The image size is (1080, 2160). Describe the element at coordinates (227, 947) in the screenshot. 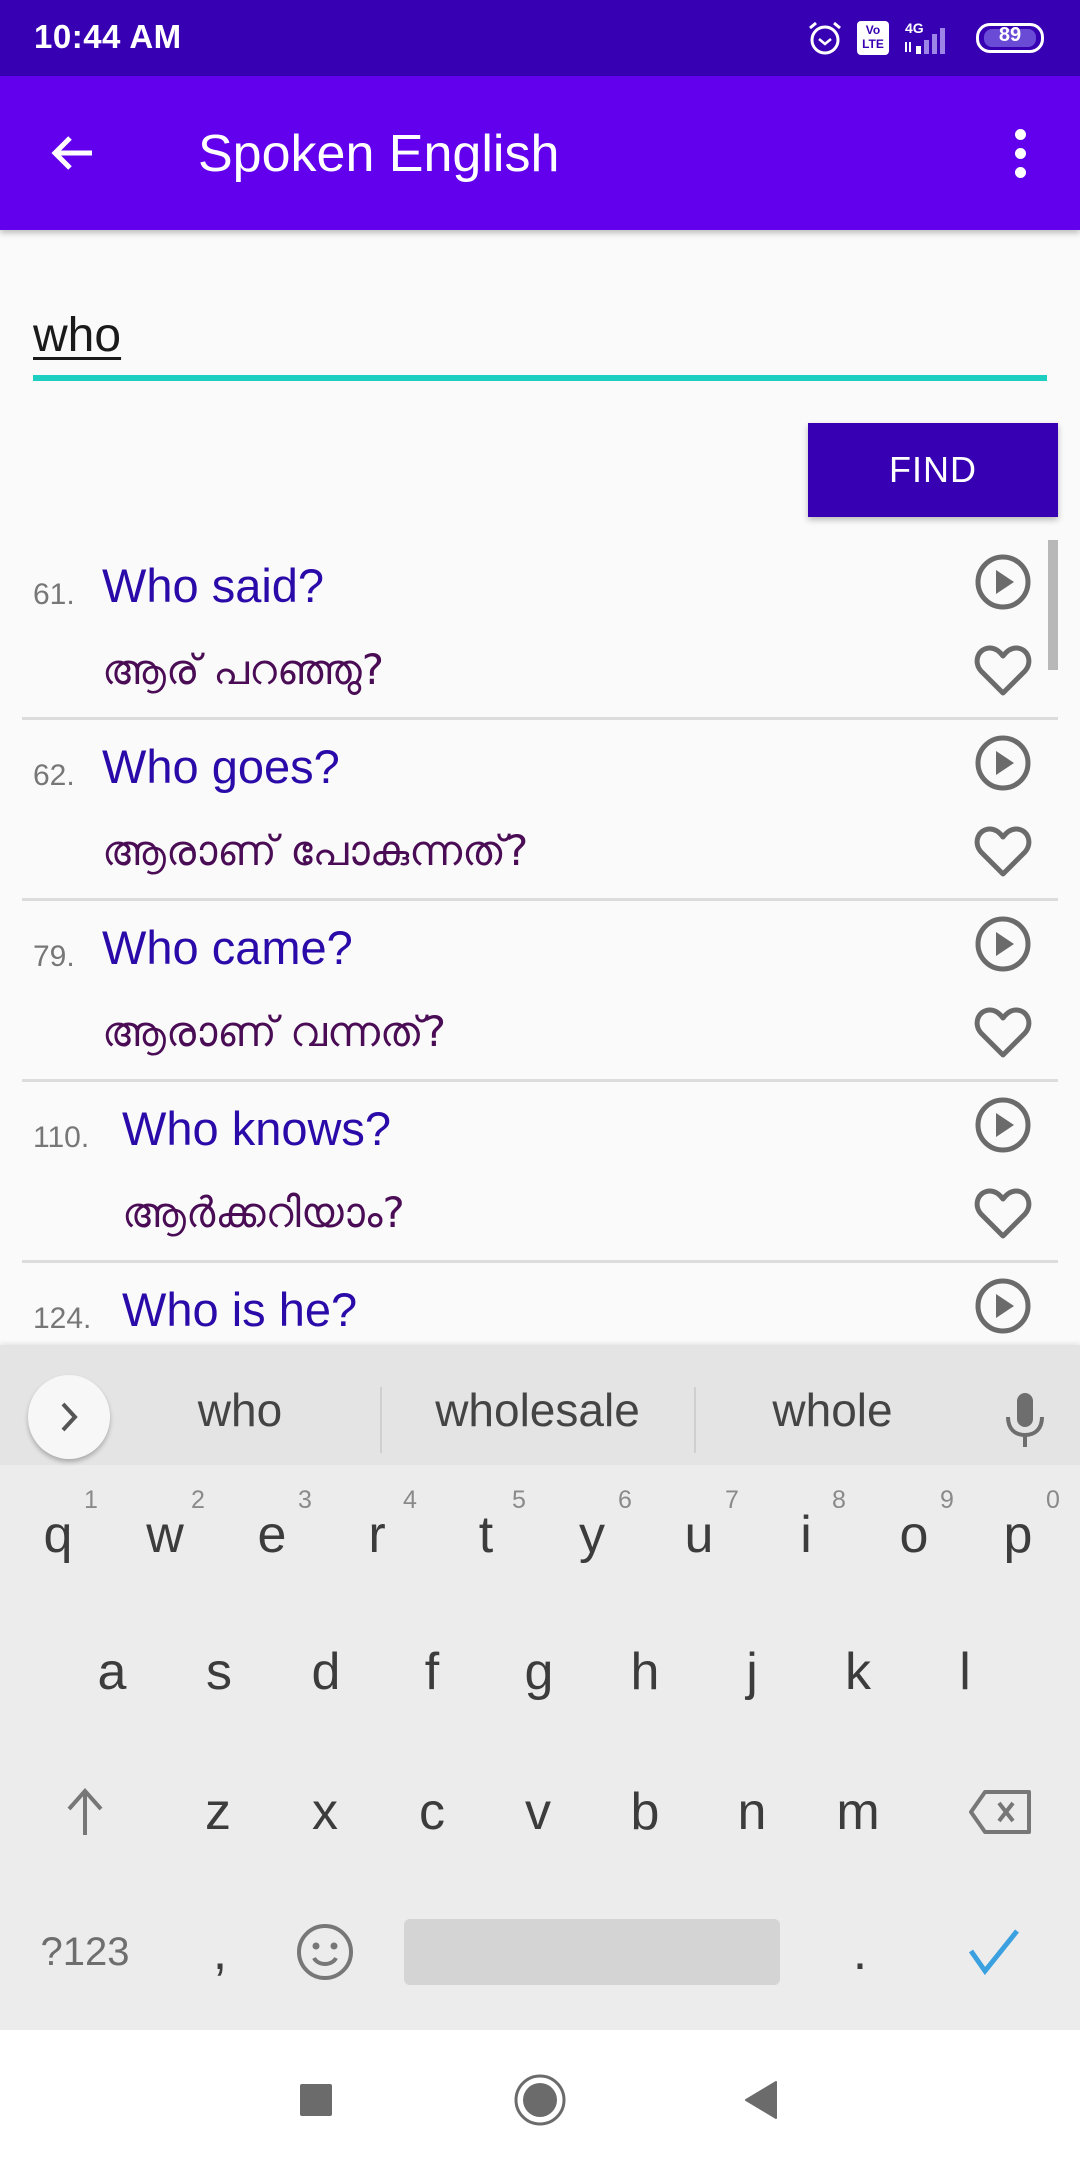

I see `english-phrase: Who came?` at that location.